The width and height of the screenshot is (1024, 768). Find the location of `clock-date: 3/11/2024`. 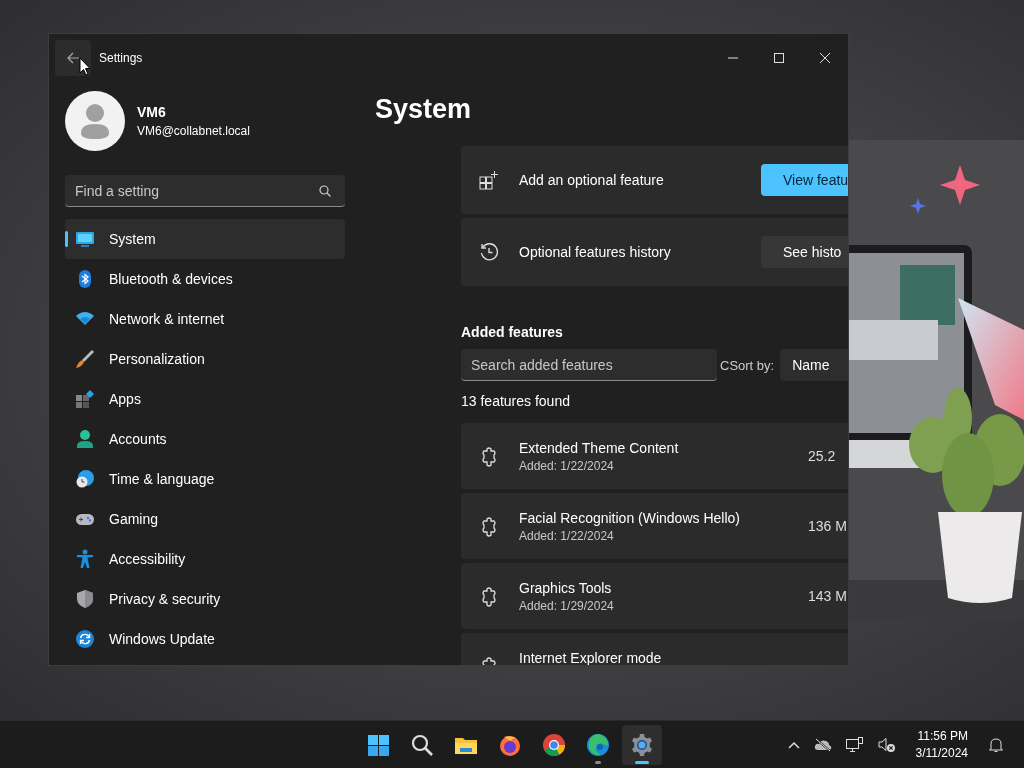

clock-date: 3/11/2024 is located at coordinates (941, 753).